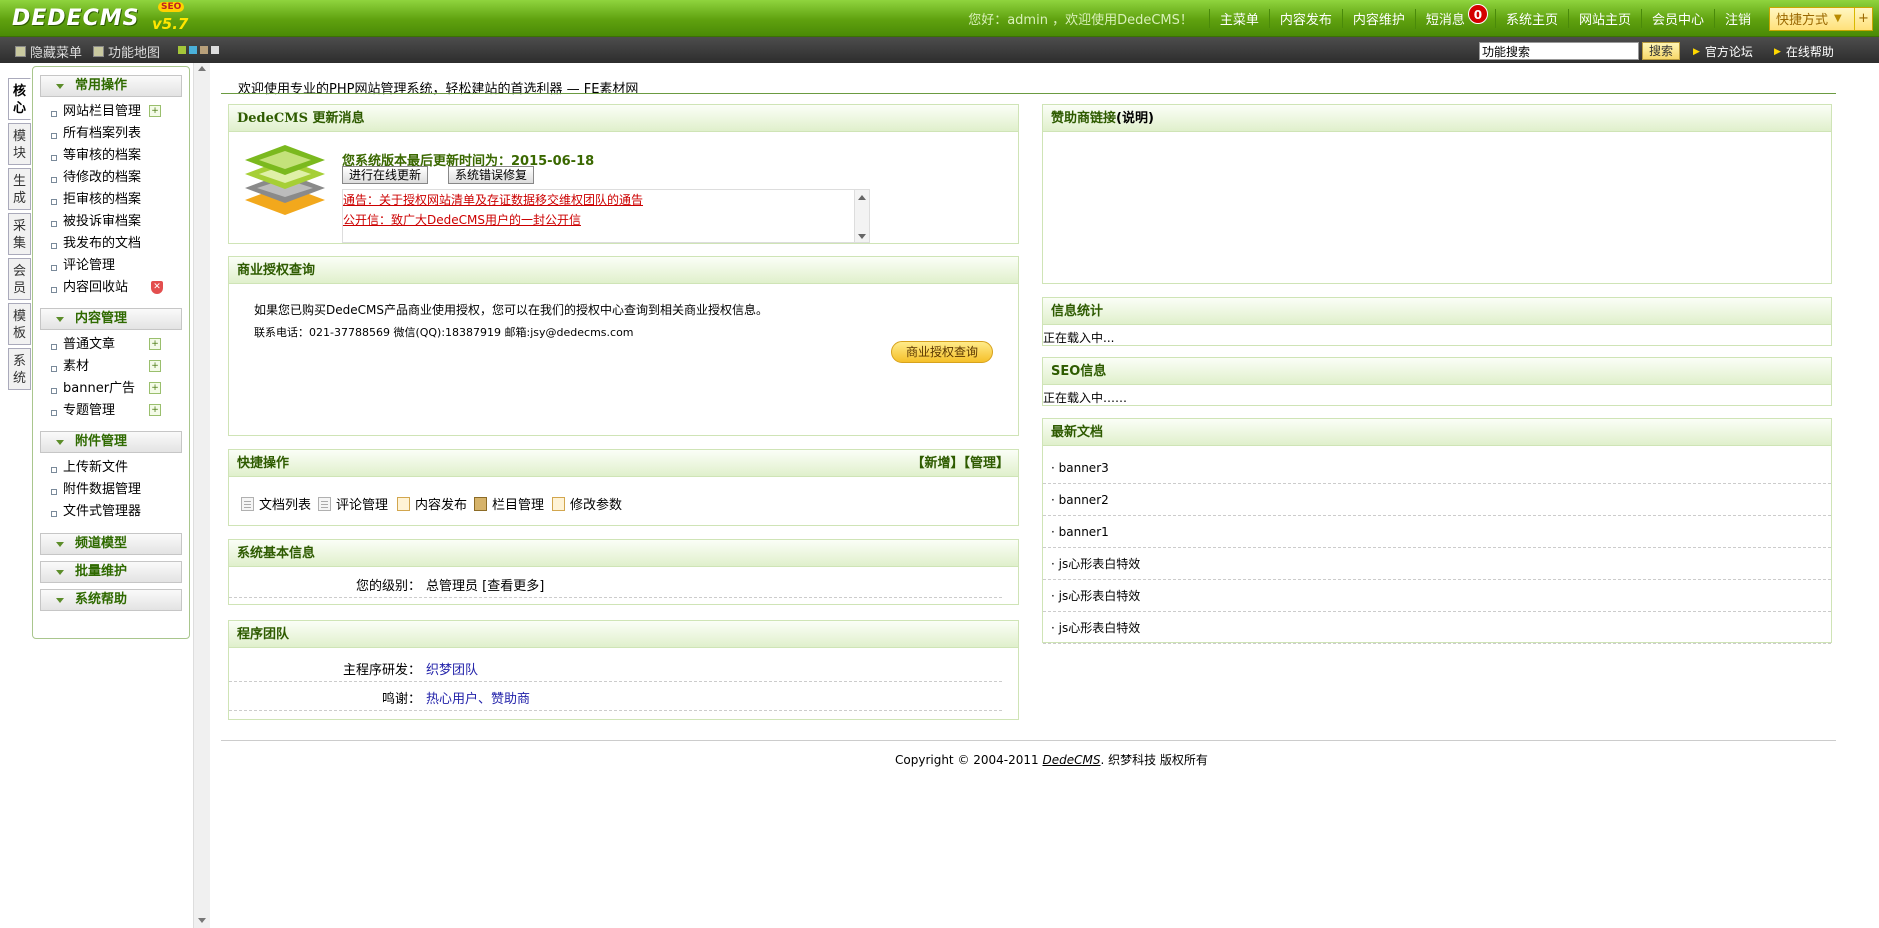 The height and width of the screenshot is (928, 1879). Describe the element at coordinates (606, 200) in the screenshot. I see `news-link: 通告：关于授权网站清单及存证数据移交维权团队的通告` at that location.